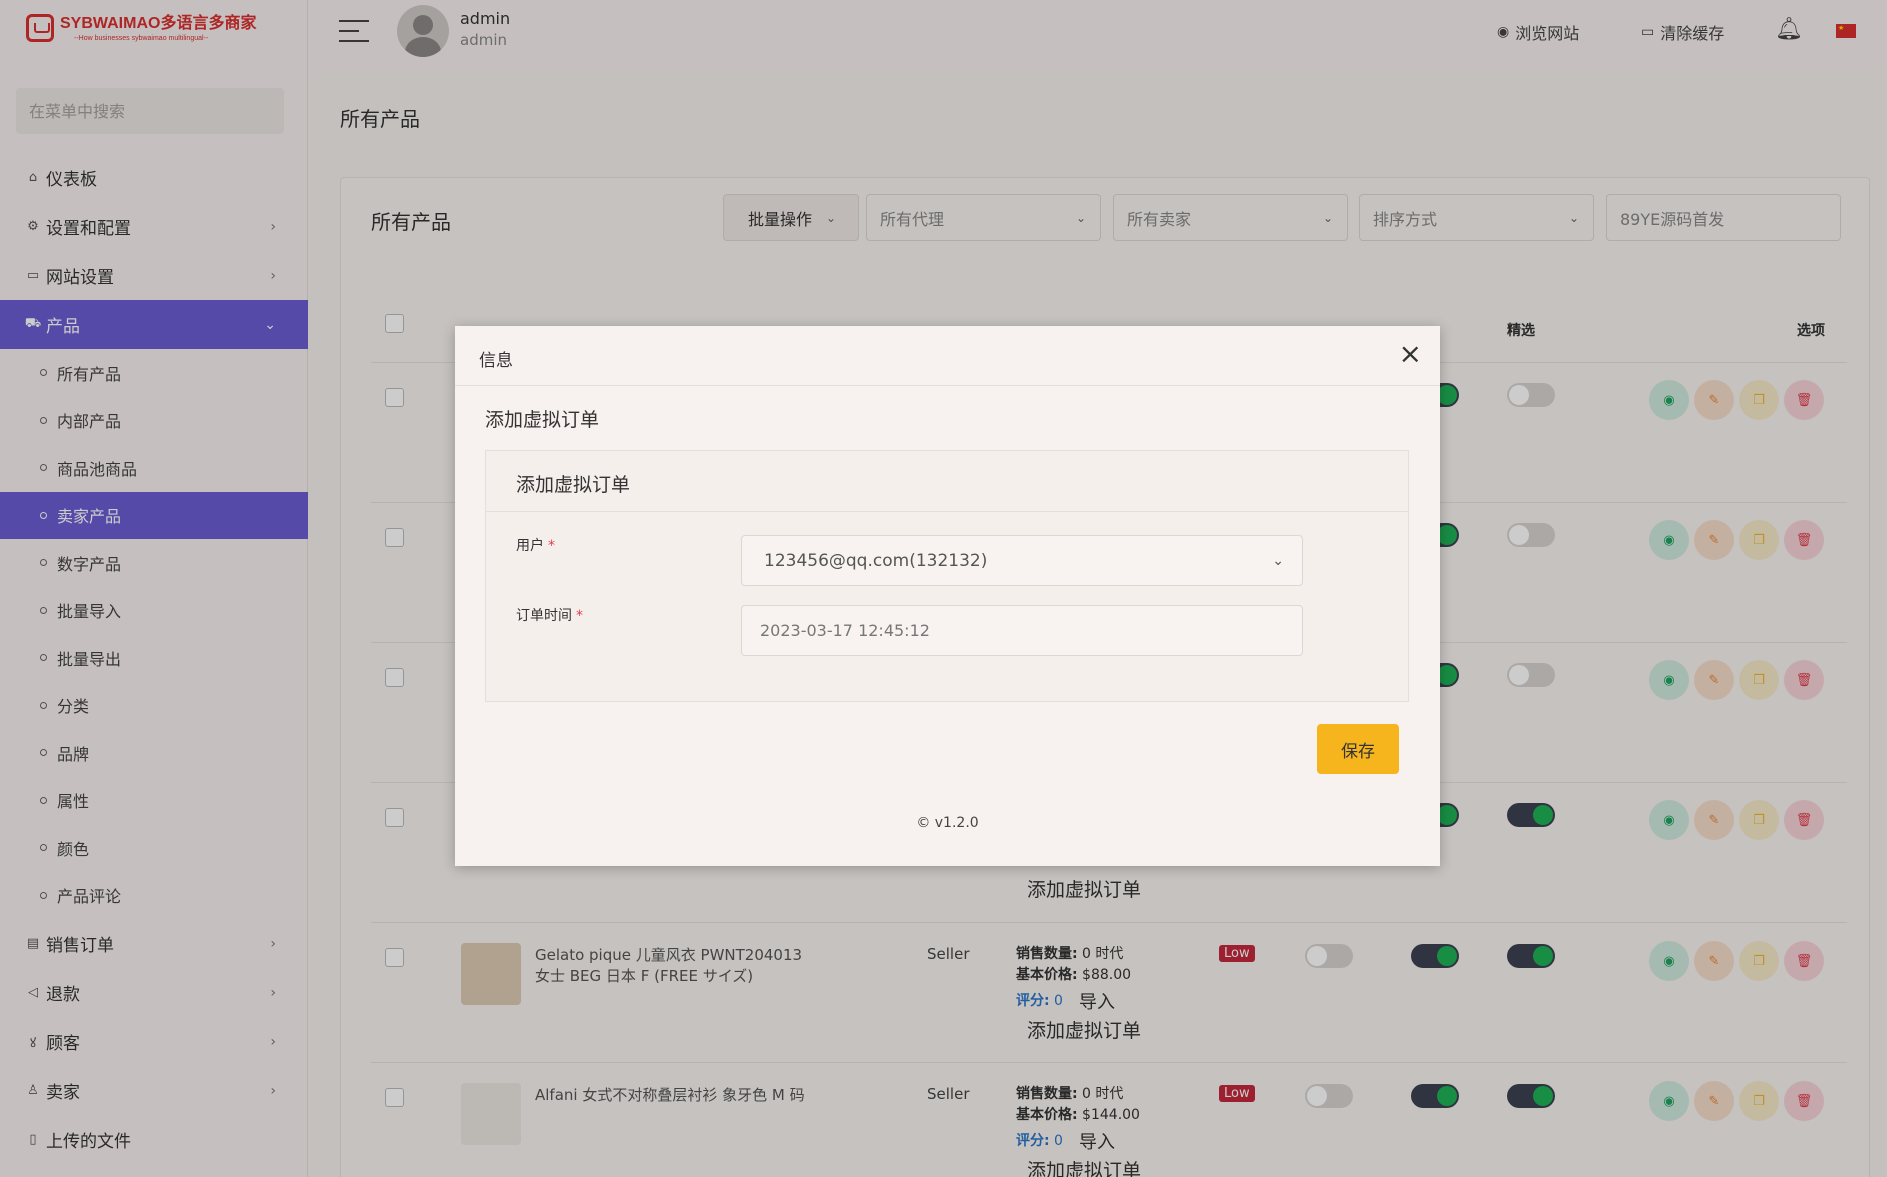  Describe the element at coordinates (1358, 749) in the screenshot. I see `save-button: 保存` at that location.